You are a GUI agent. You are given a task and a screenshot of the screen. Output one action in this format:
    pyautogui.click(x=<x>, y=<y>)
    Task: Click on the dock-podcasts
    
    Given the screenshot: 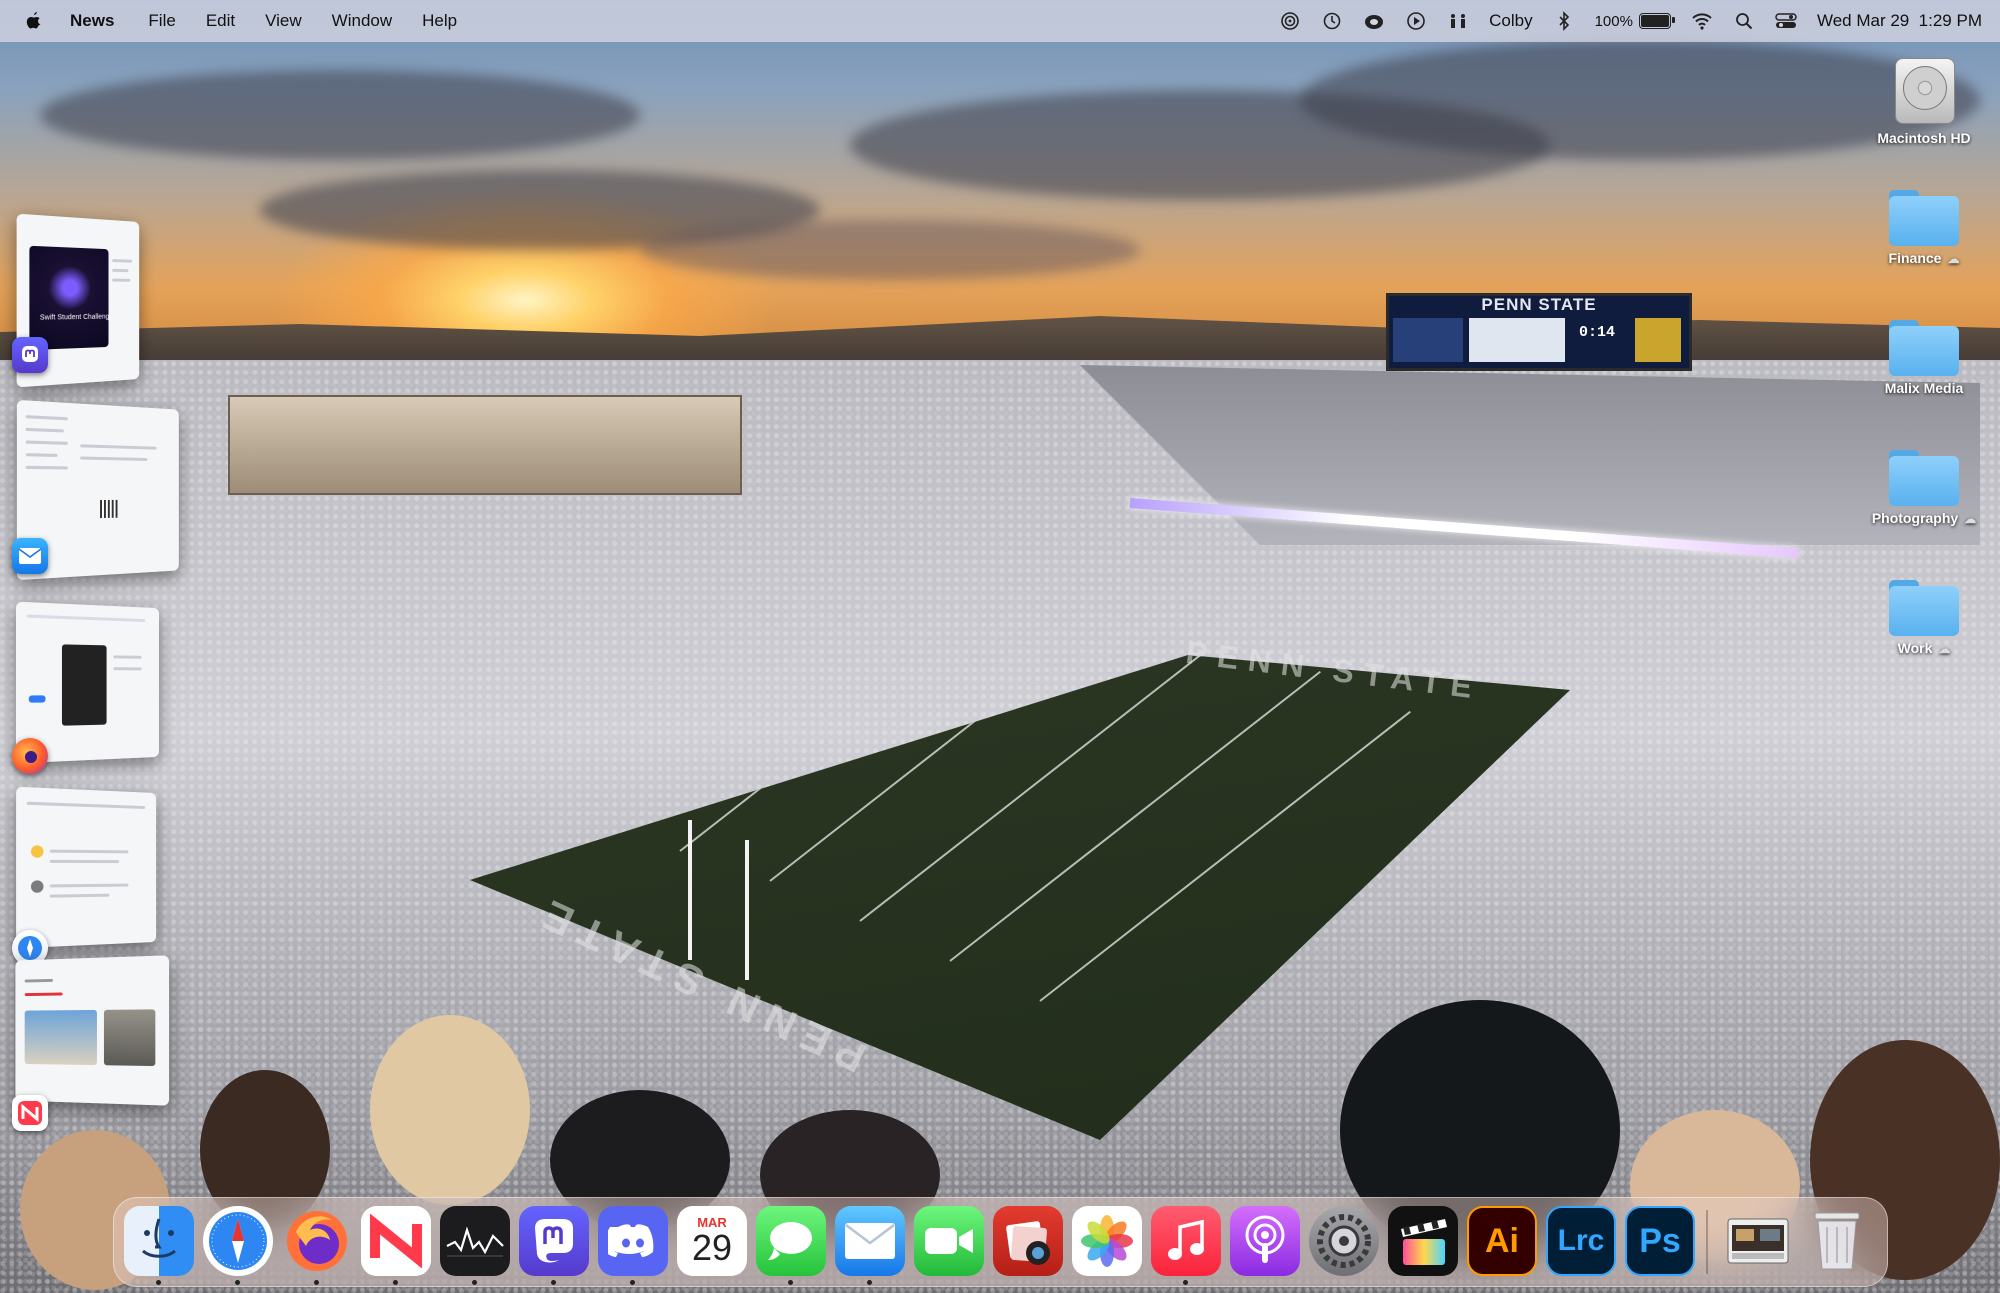 What is the action you would take?
    pyautogui.click(x=1265, y=1241)
    